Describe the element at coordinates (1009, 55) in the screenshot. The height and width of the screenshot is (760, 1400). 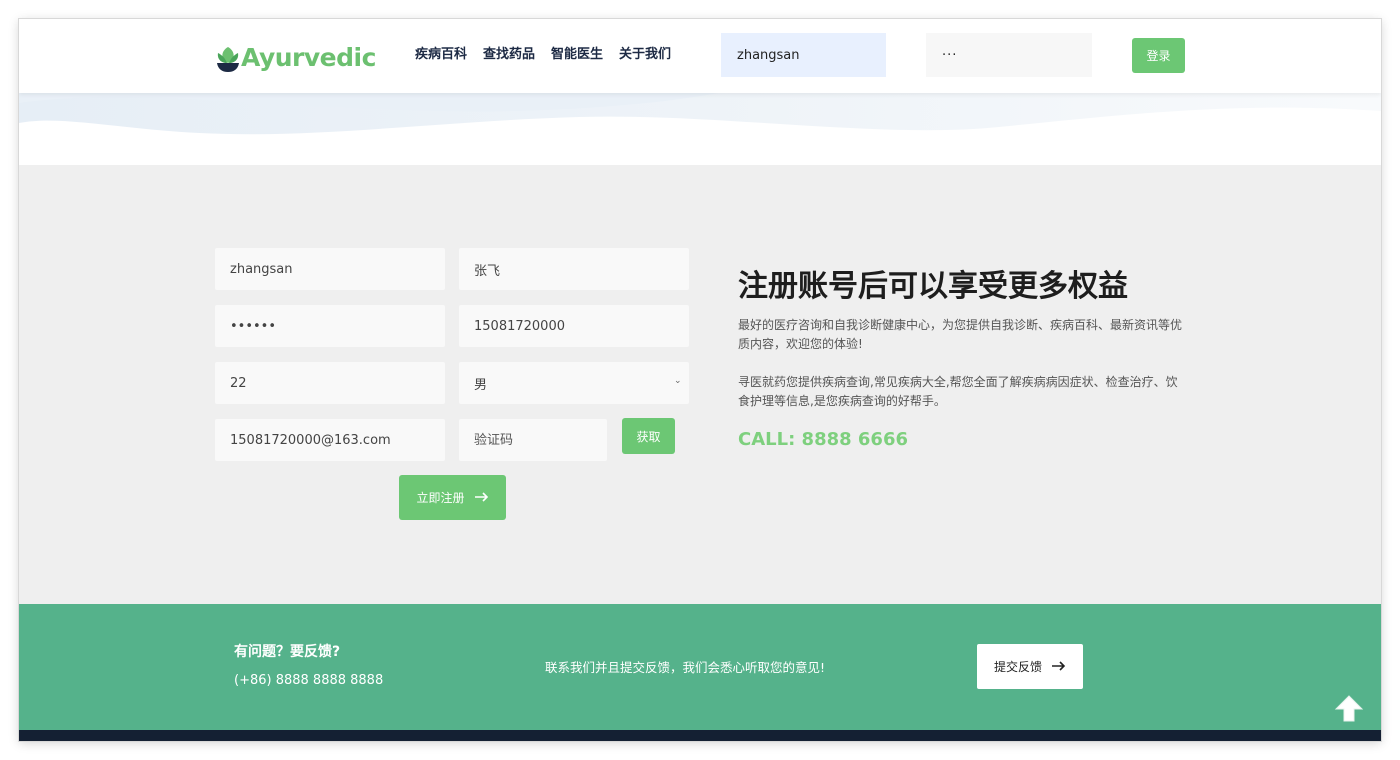
I see `header-password-input` at that location.